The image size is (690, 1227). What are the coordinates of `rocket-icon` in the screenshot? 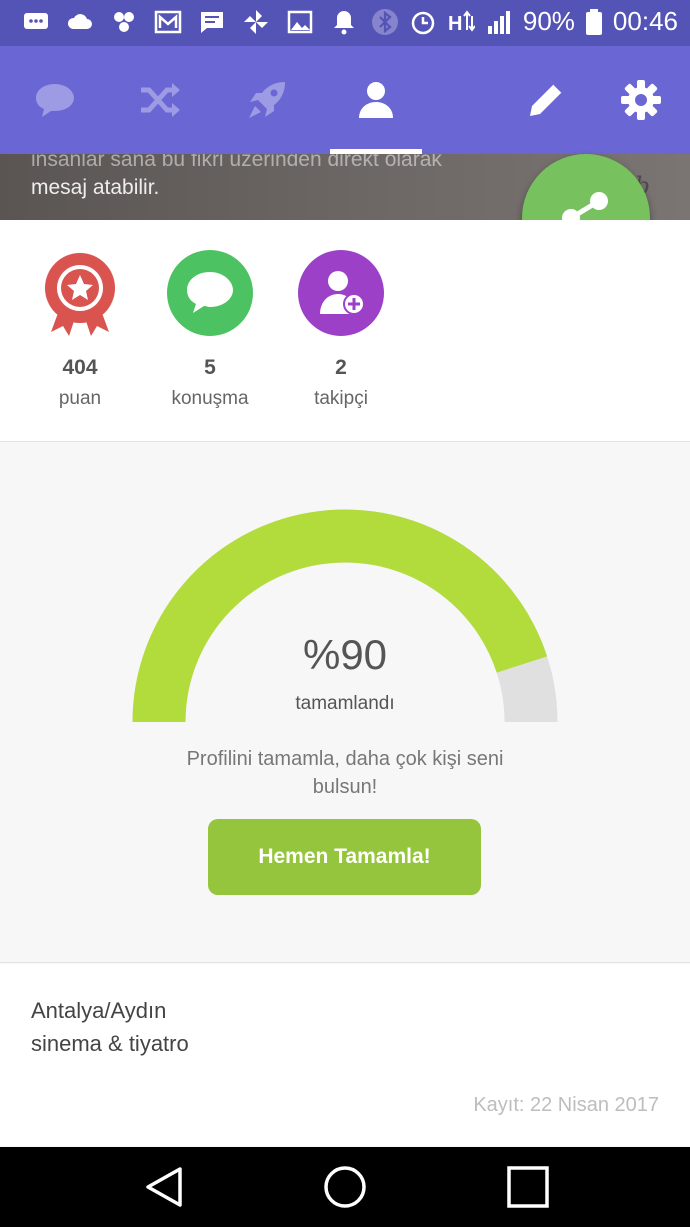 It's located at (267, 100).